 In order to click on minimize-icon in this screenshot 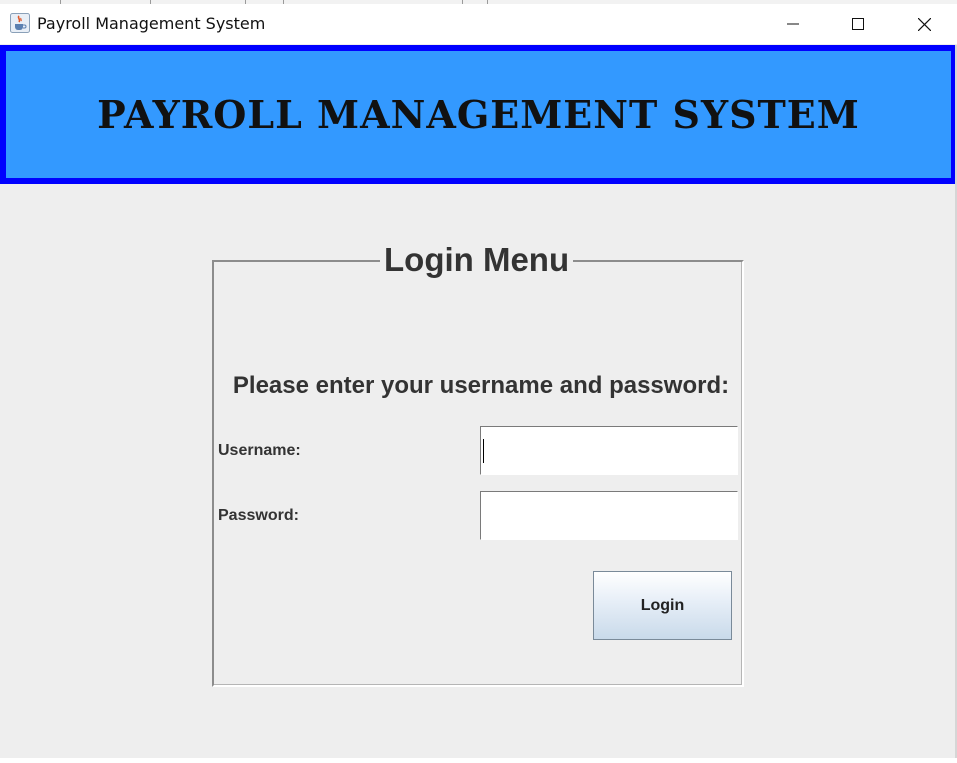, I will do `click(793, 24)`.